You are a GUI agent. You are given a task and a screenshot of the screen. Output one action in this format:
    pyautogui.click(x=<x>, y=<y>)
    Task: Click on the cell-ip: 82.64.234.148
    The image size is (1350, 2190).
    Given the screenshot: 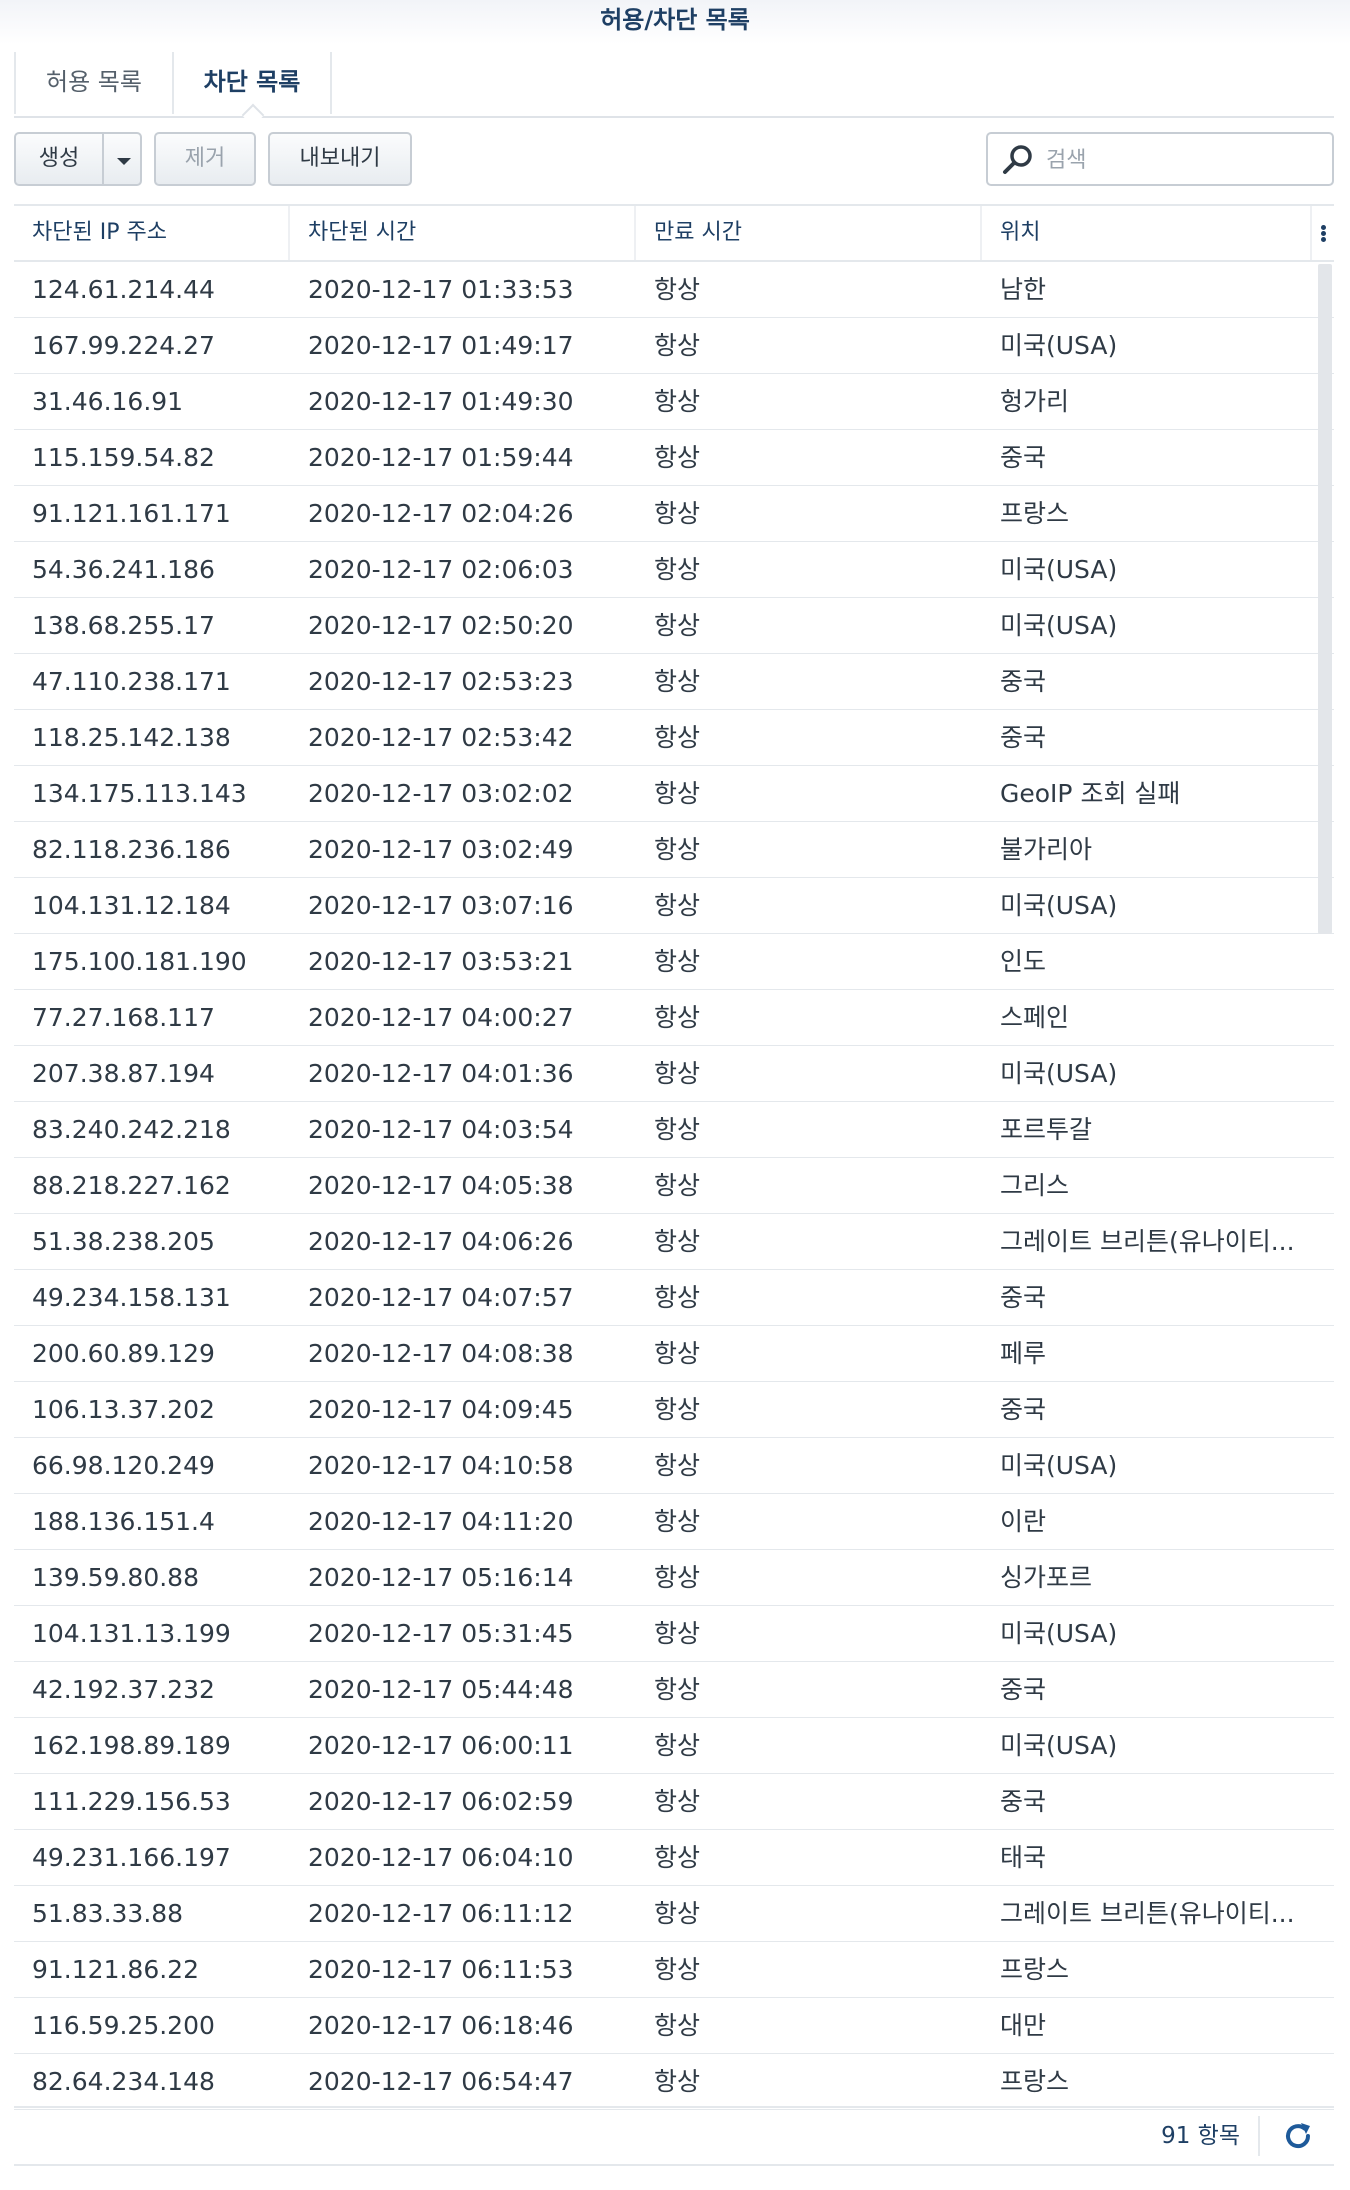 What is the action you would take?
    pyautogui.click(x=123, y=2081)
    